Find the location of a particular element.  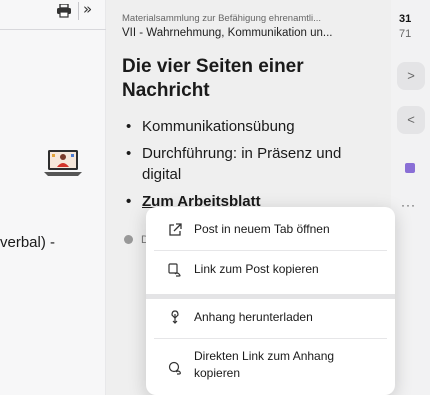

list-item: Durchführung: in Präsenz und digital is located at coordinates (250, 164).